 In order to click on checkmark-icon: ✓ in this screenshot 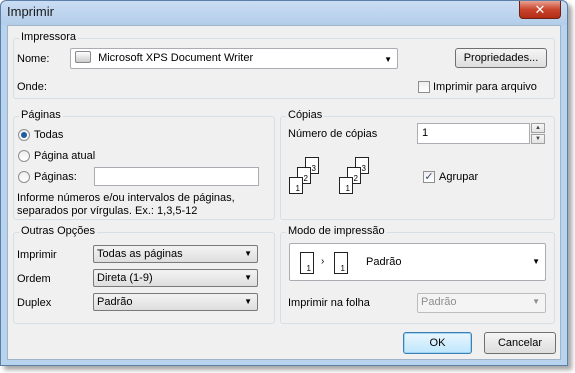, I will do `click(429, 177)`.